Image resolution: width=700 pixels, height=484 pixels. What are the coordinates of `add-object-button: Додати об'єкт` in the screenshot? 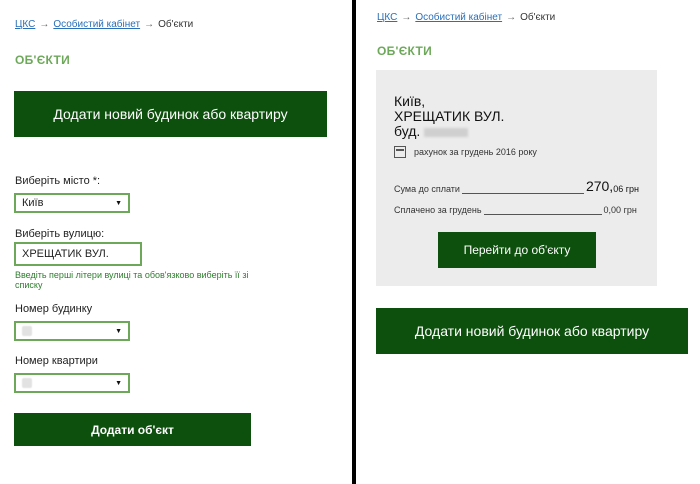 It's located at (132, 429).